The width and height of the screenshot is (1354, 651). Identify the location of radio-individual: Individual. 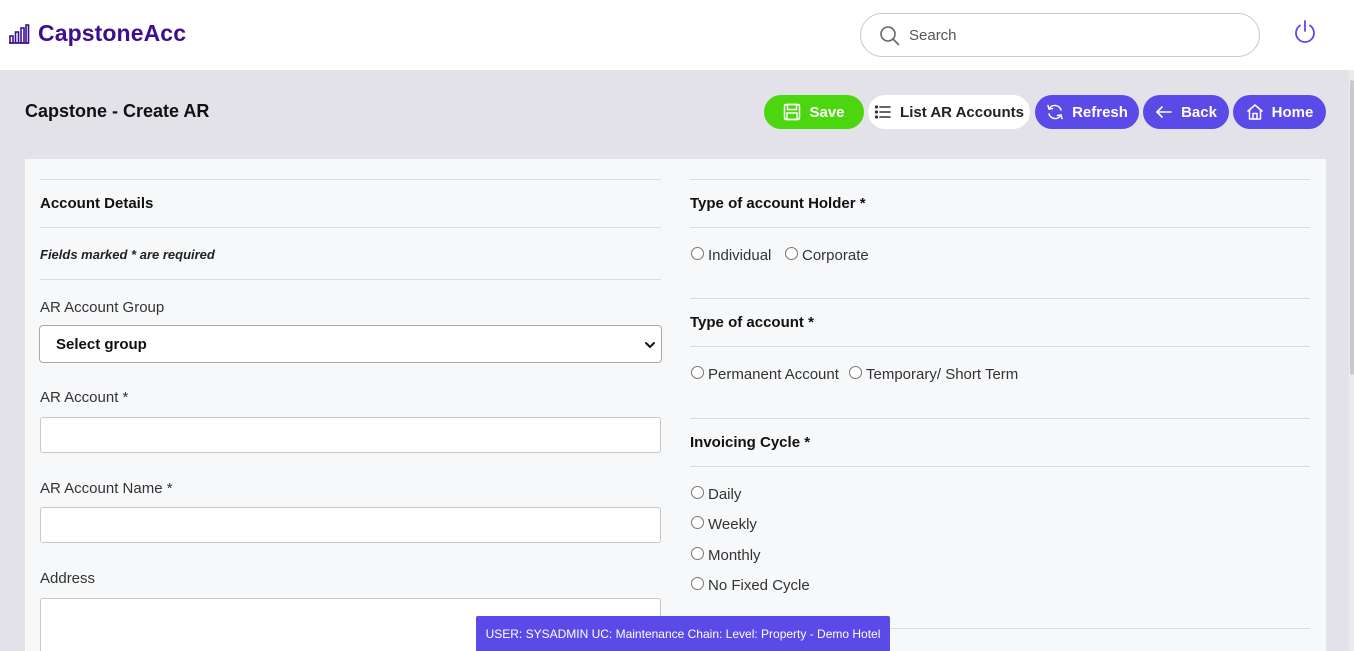
(731, 255).